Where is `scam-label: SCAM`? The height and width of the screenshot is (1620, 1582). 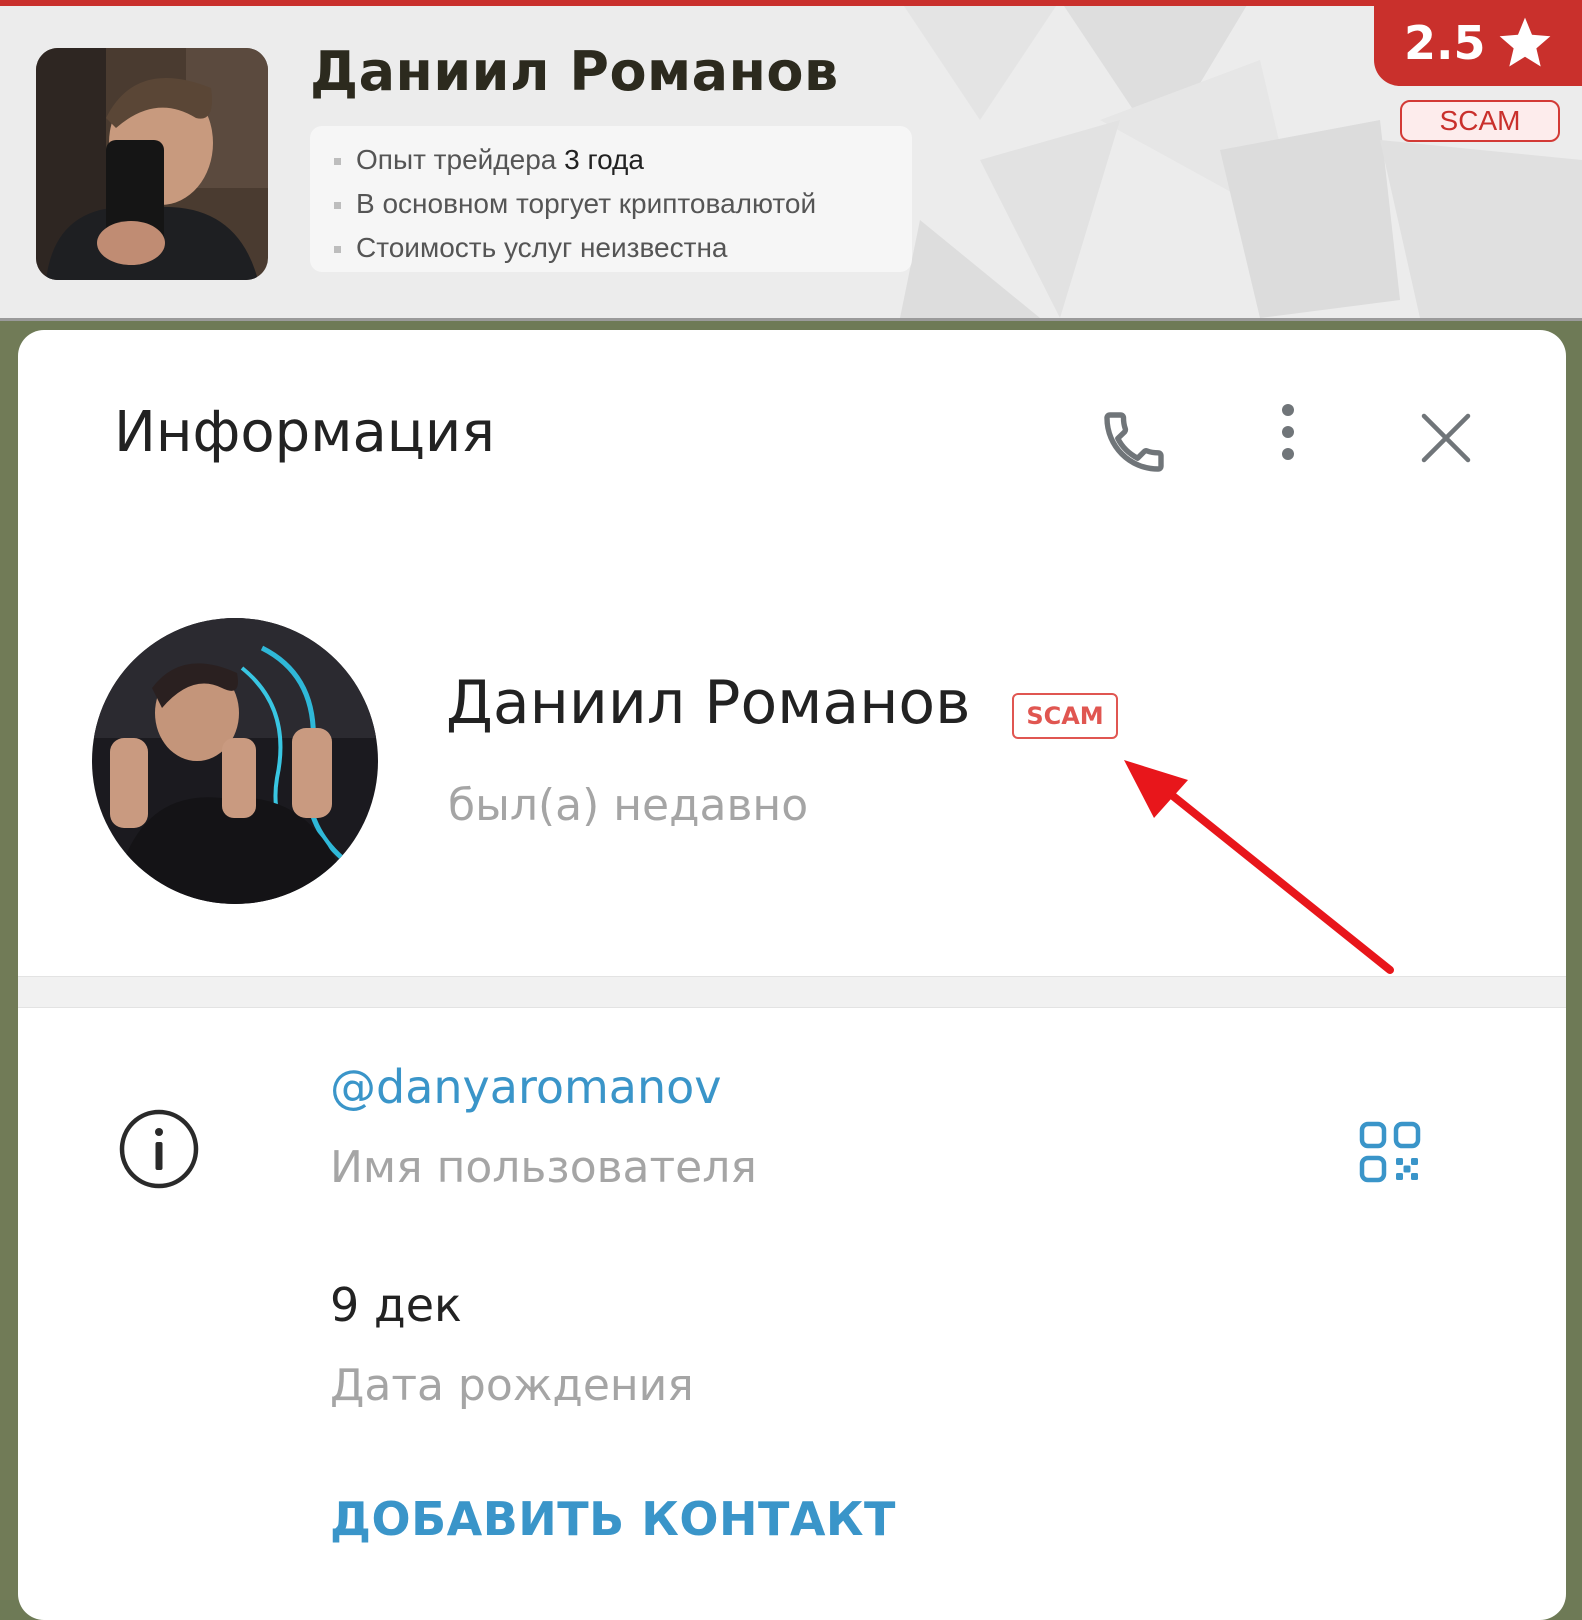
scam-label: SCAM is located at coordinates (1065, 716).